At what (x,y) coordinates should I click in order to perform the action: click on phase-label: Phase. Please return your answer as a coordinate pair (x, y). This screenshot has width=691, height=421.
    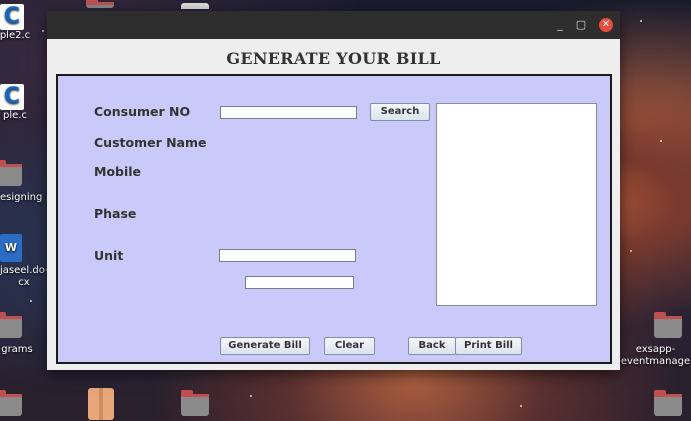
    Looking at the image, I should click on (115, 213).